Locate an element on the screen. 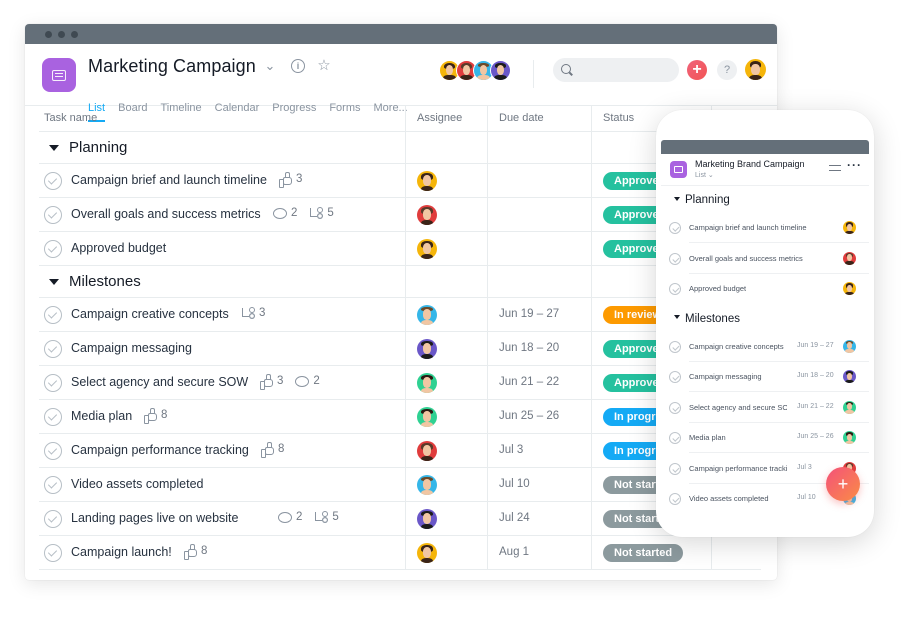  section-header: Planning is located at coordinates (400, 148).